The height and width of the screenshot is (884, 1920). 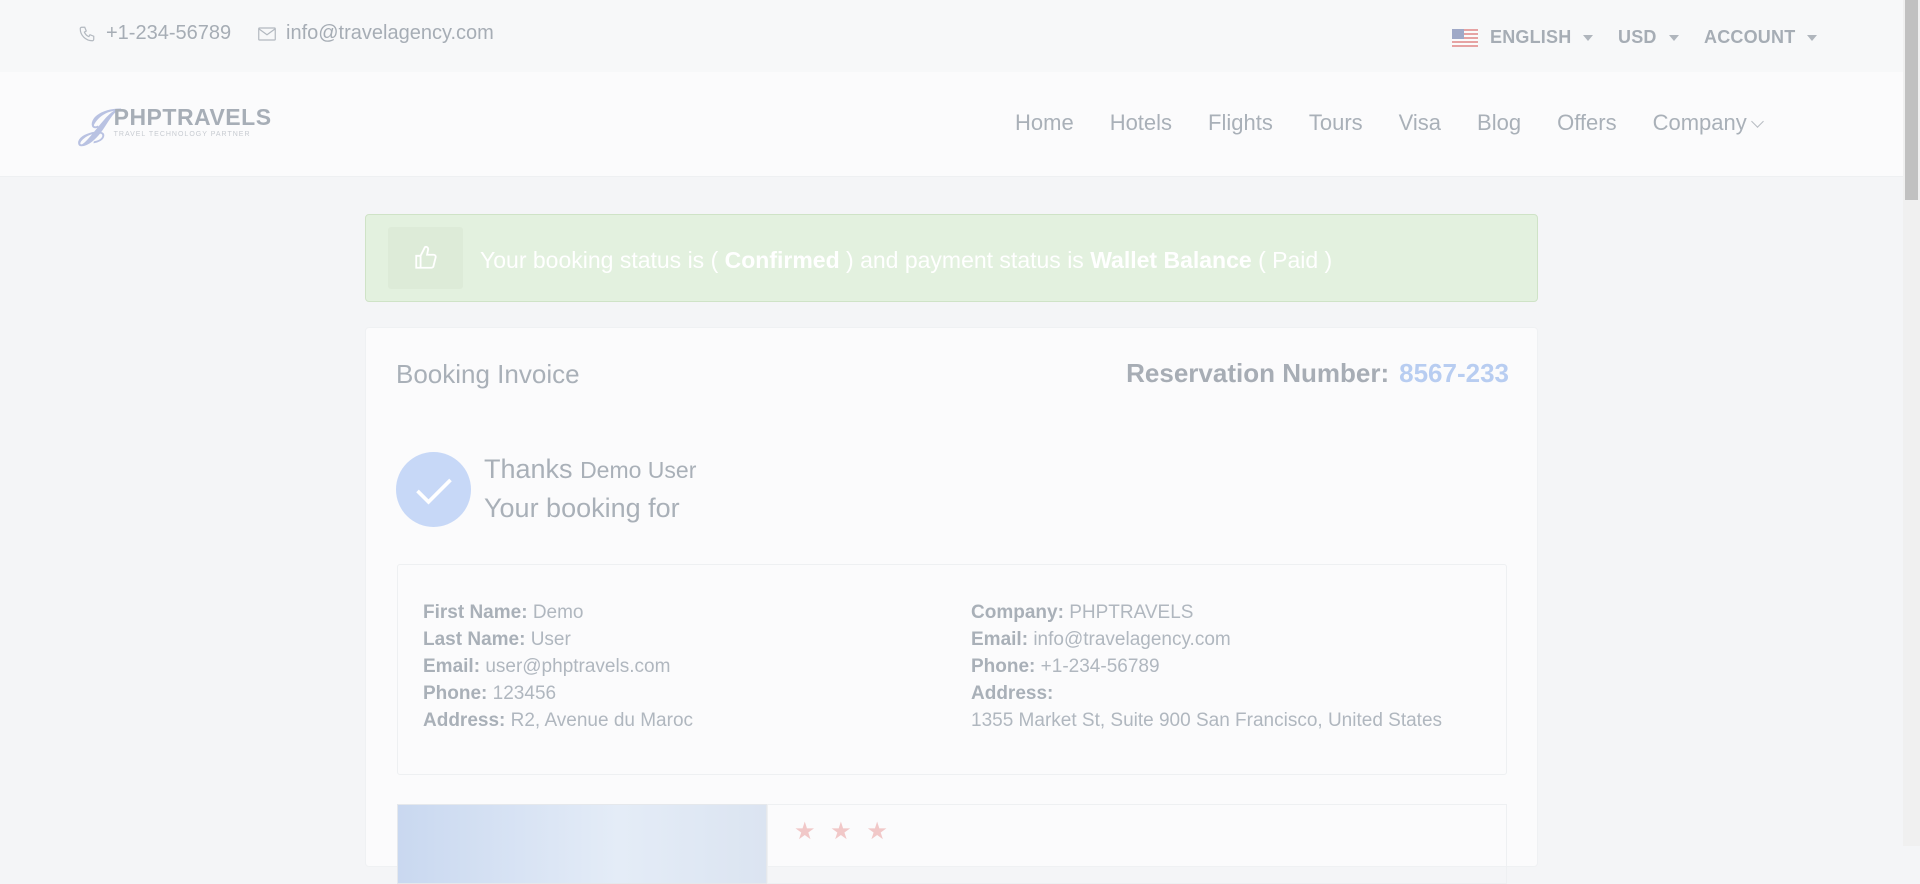 What do you see at coordinates (1000, 639) in the screenshot?
I see `company-email-label: Email:` at bounding box center [1000, 639].